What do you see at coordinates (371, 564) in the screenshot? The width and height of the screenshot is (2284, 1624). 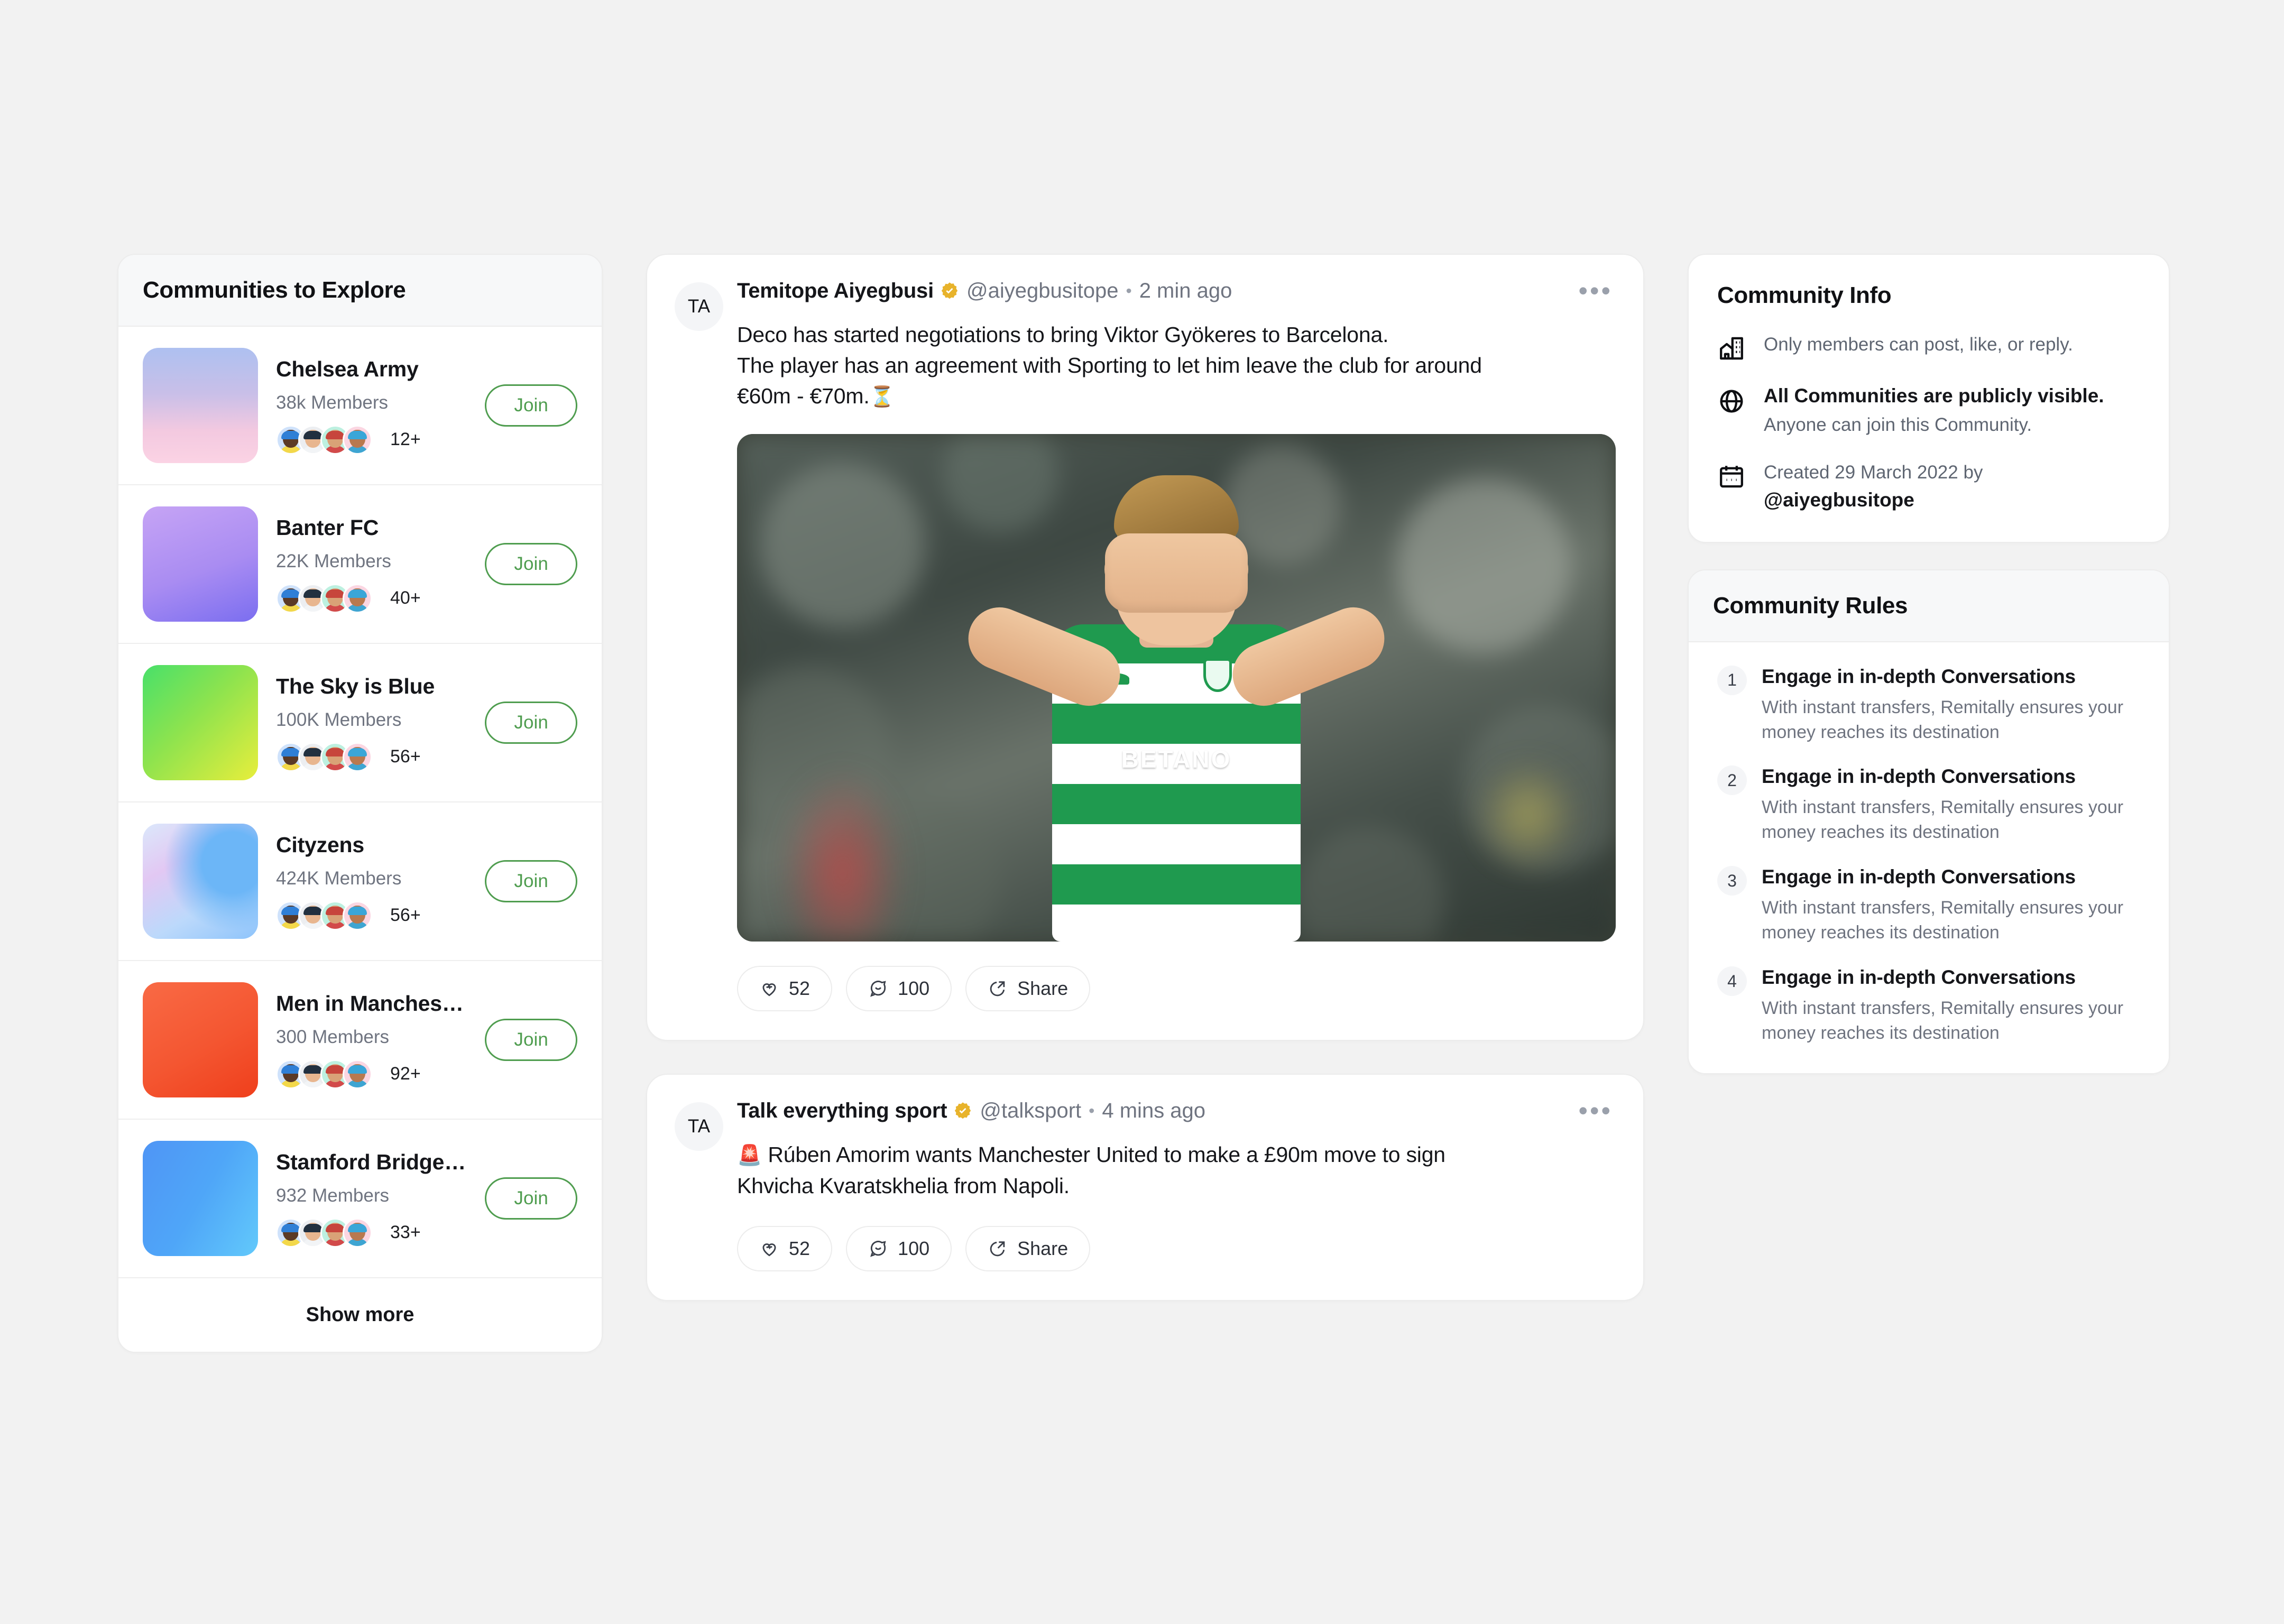 I see `community-meta: Banter FC 22K Members 40+` at bounding box center [371, 564].